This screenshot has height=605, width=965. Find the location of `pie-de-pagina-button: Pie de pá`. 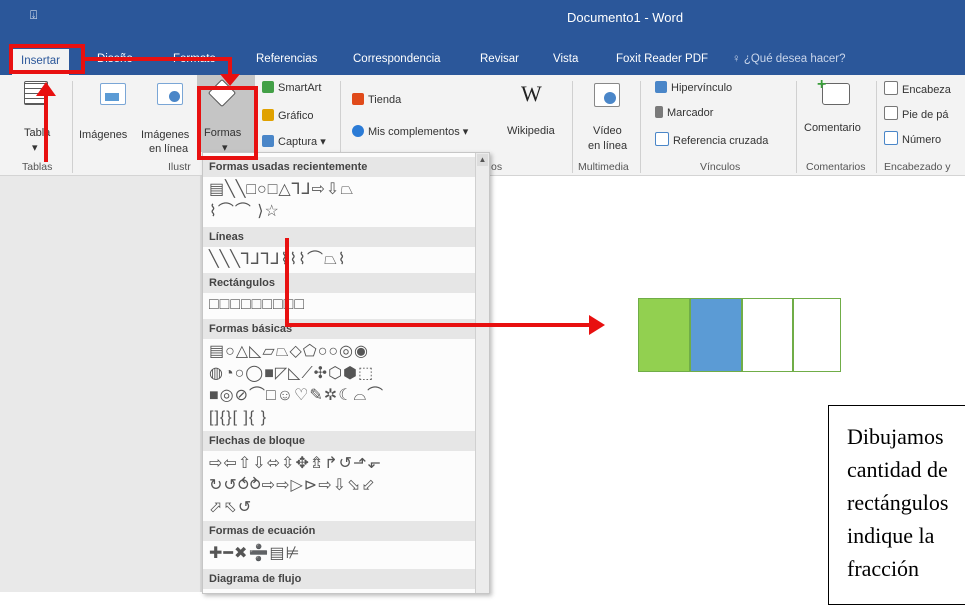

pie-de-pagina-button: Pie de pá is located at coordinates (916, 113).